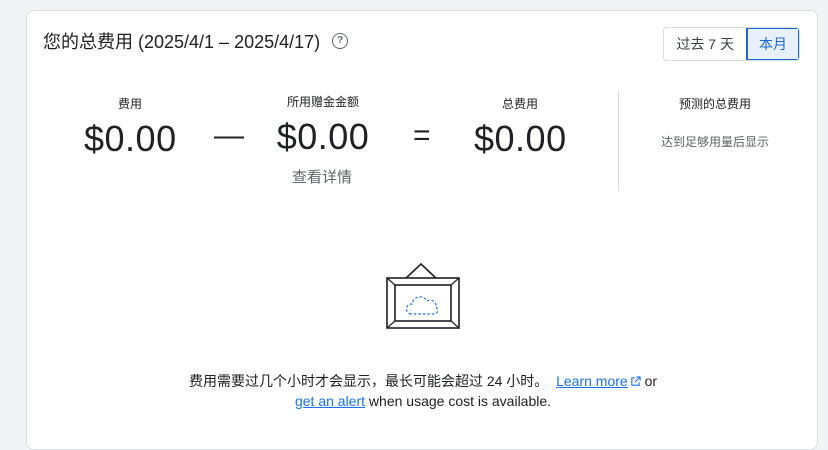  Describe the element at coordinates (598, 381) in the screenshot. I see `learn-more-link: Learn more` at that location.